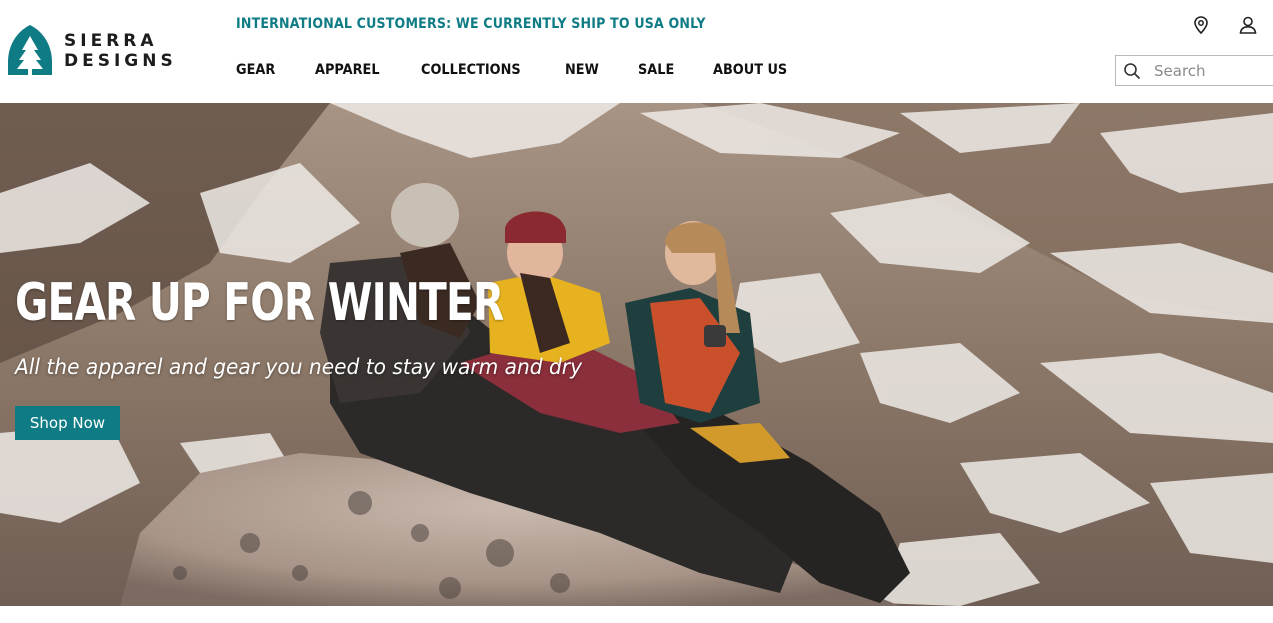 This screenshot has height=623, width=1273. I want to click on nav-item-collections: COLLECTIONS, so click(471, 70).